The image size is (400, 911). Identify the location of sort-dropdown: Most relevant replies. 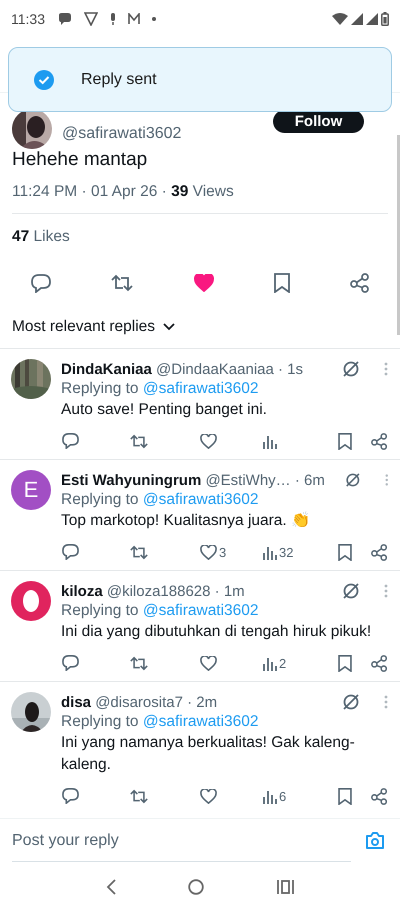
(84, 327).